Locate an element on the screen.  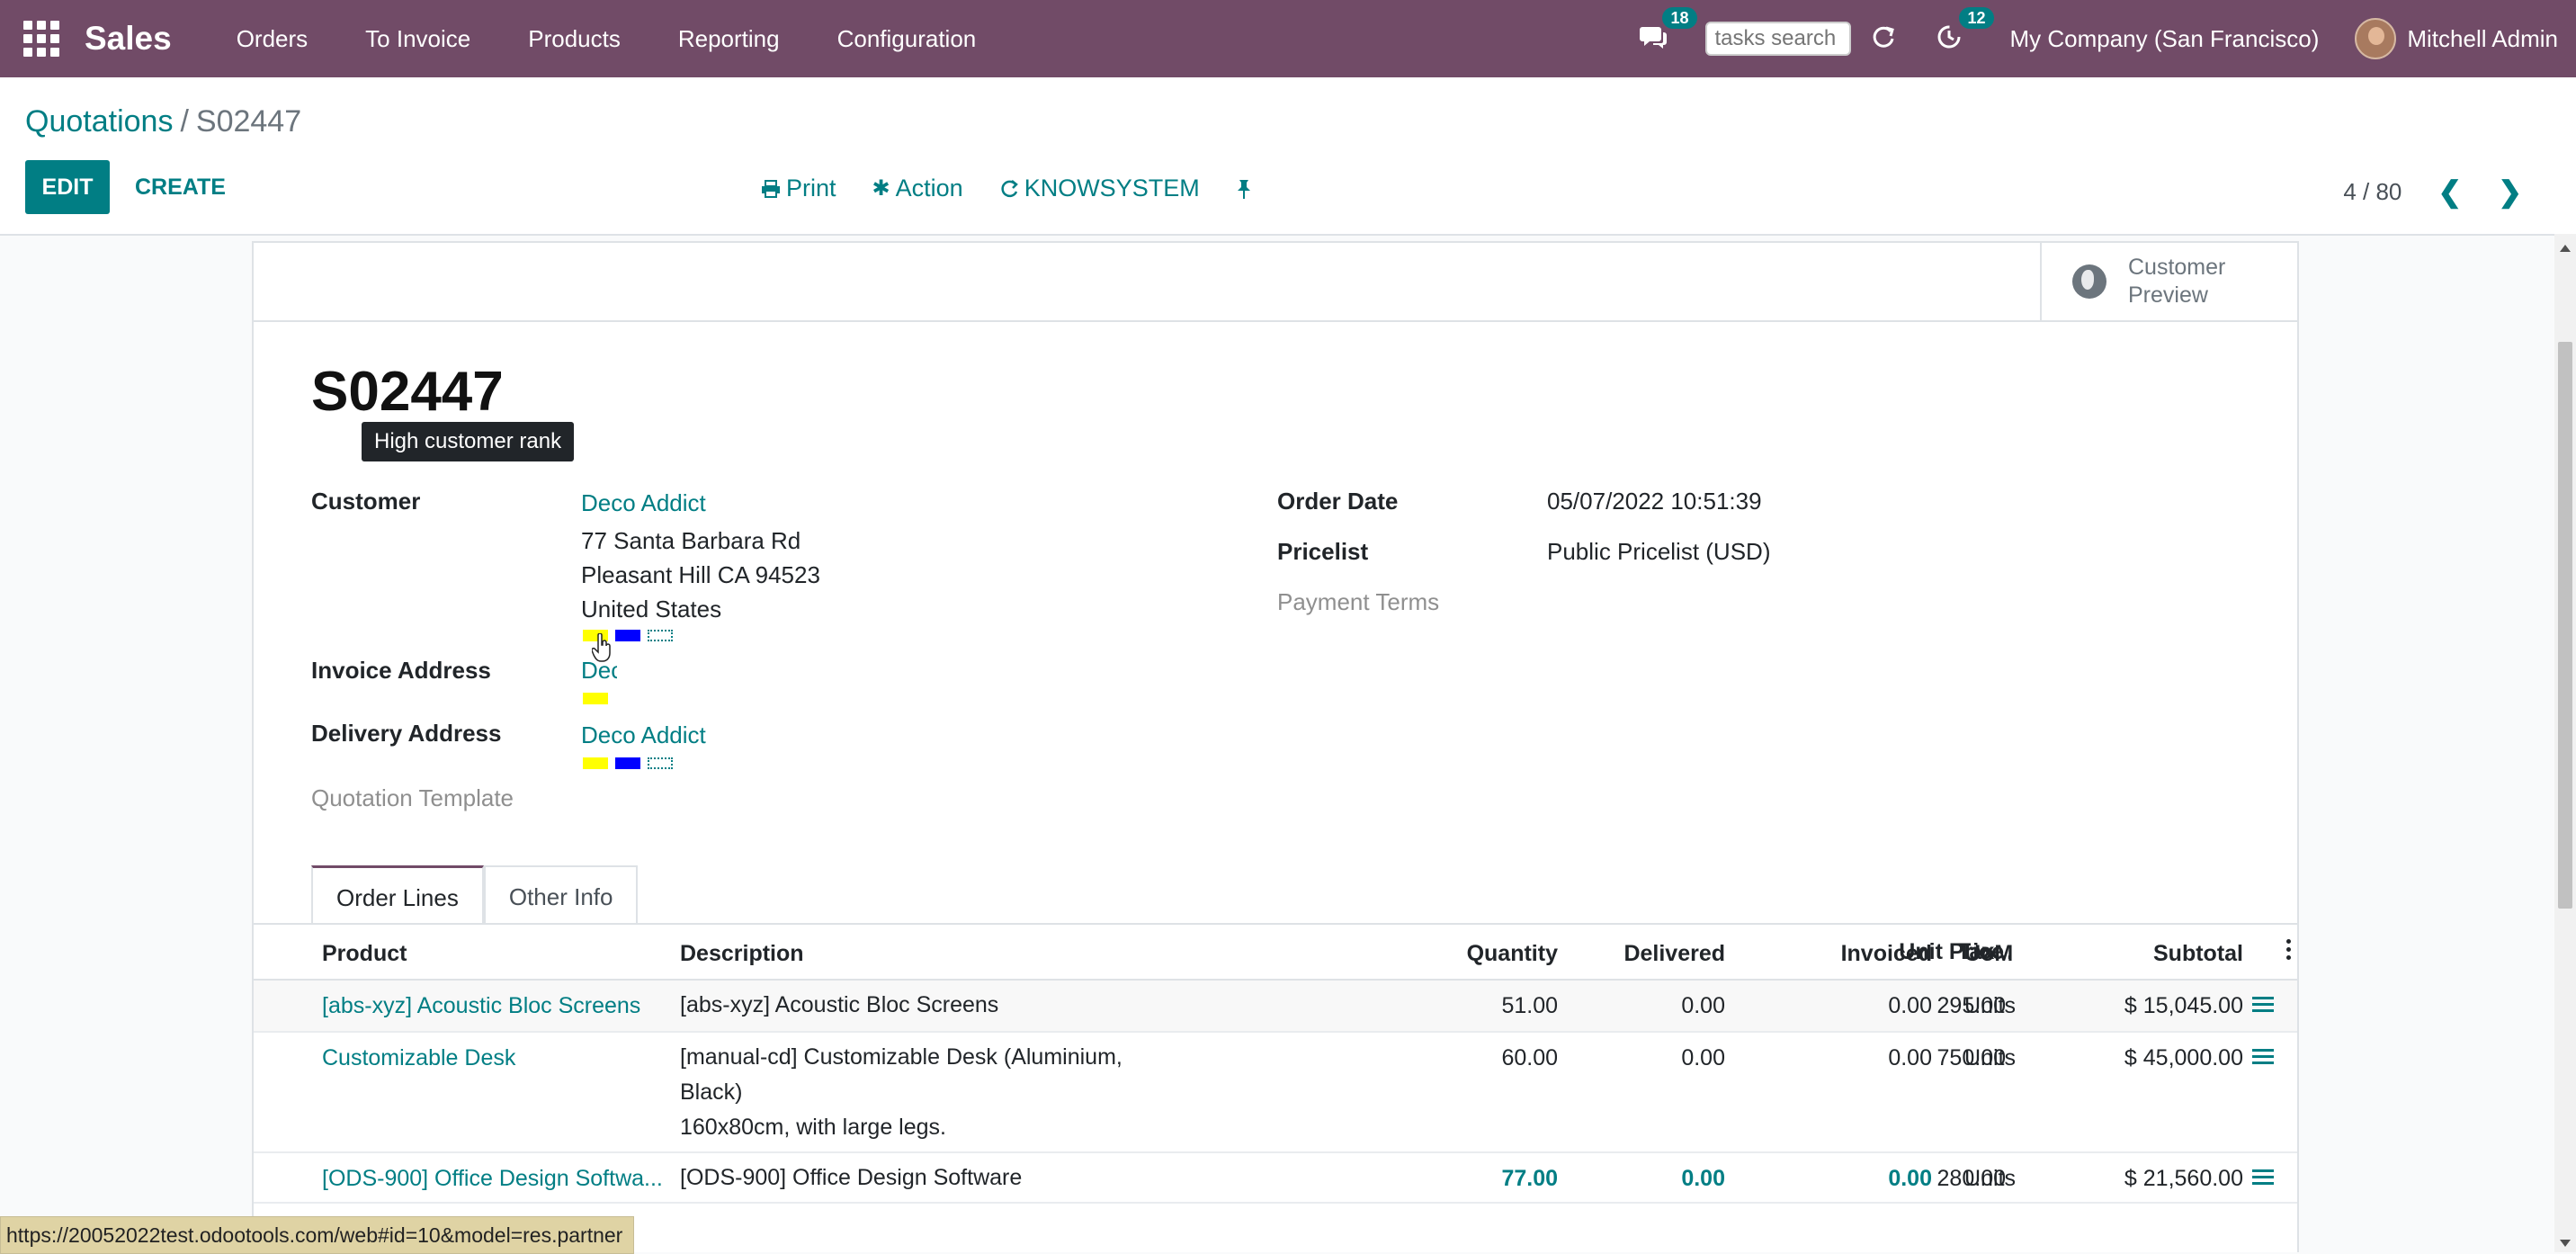
pin-icon is located at coordinates (1243, 189).